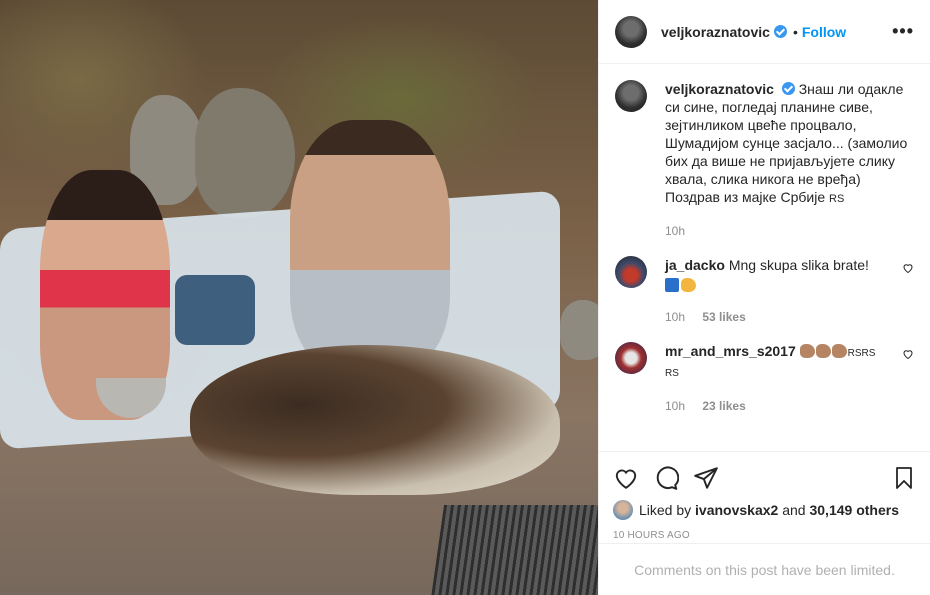  What do you see at coordinates (723, 406) in the screenshot?
I see `comment-likes: 23 likes` at bounding box center [723, 406].